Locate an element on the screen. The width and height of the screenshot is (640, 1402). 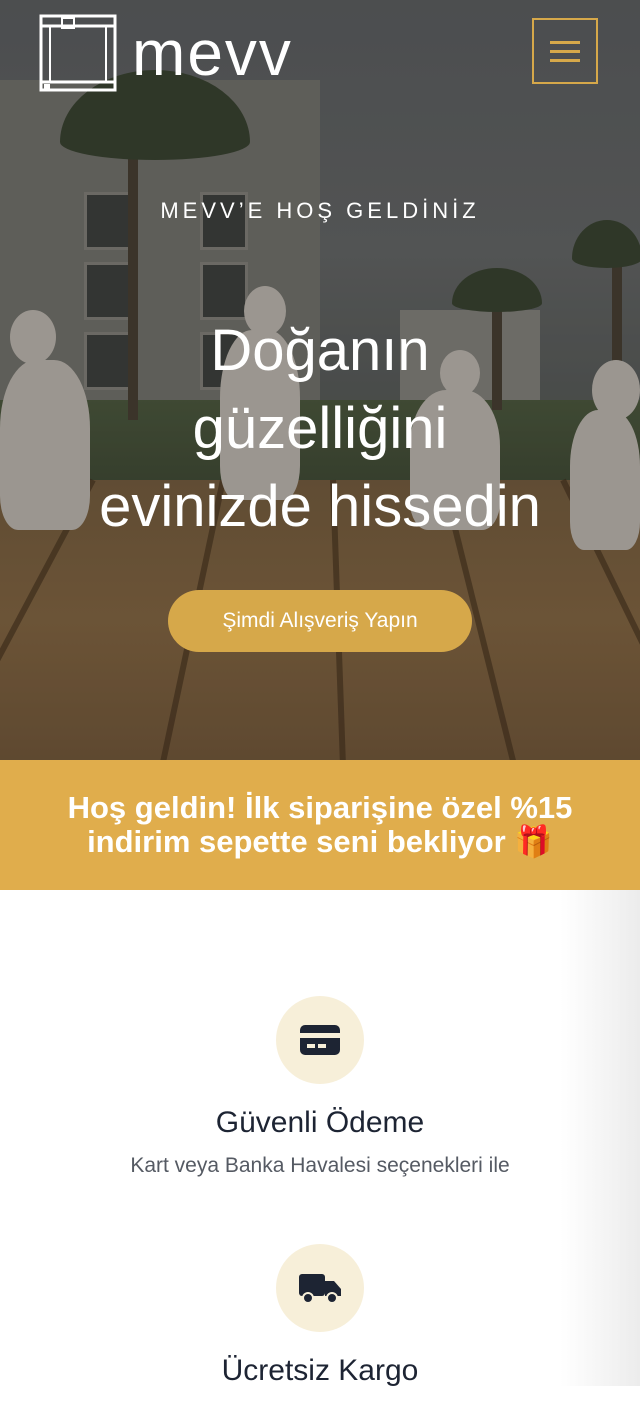
hero-headline-line: evinizde hissedin is located at coordinates (320, 506).